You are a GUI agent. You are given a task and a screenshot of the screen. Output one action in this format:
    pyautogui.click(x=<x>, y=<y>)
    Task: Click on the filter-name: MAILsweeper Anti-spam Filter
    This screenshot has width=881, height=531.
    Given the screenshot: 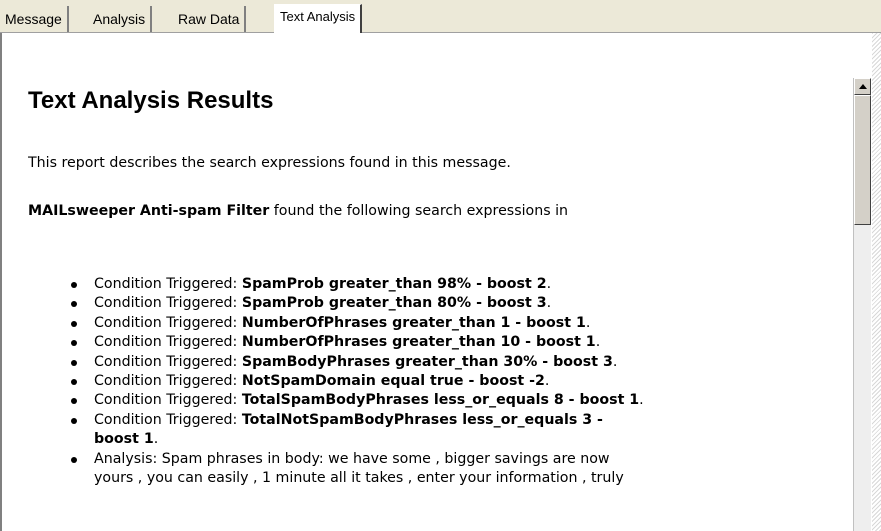 What is the action you would take?
    pyautogui.click(x=149, y=211)
    